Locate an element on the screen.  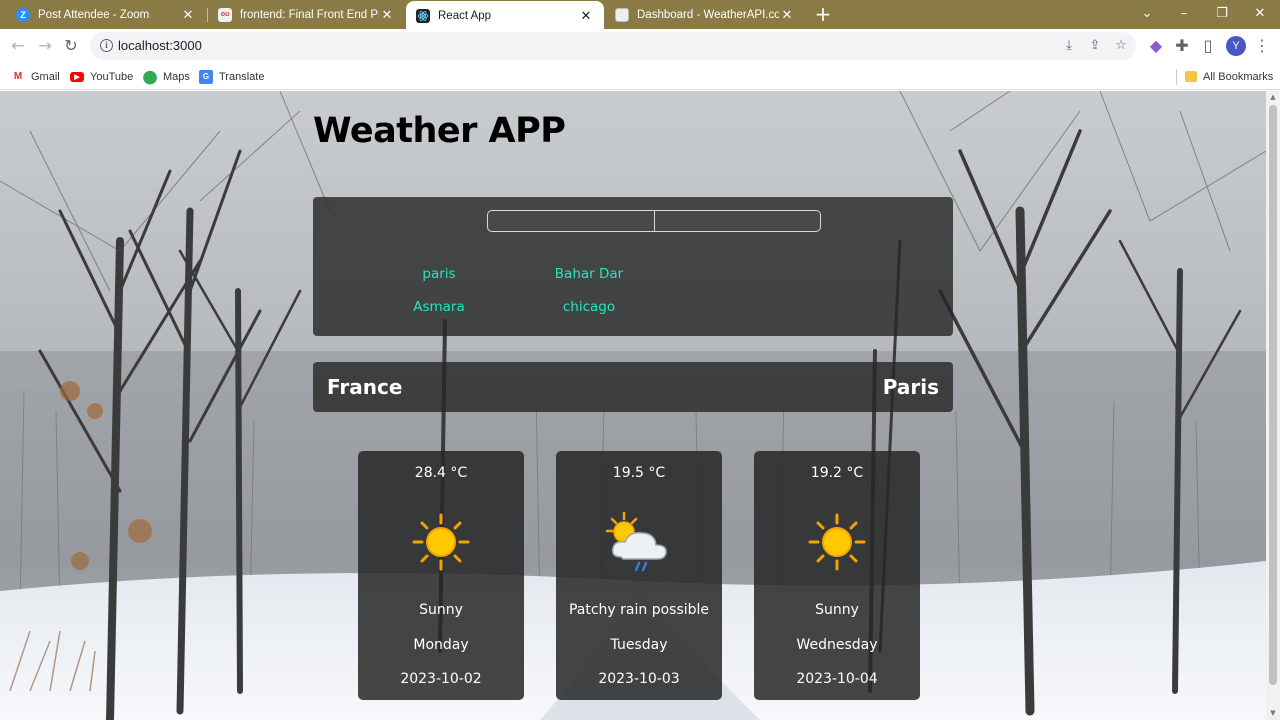
bookmark-maps: ⬤ Maps is located at coordinates (166, 76).